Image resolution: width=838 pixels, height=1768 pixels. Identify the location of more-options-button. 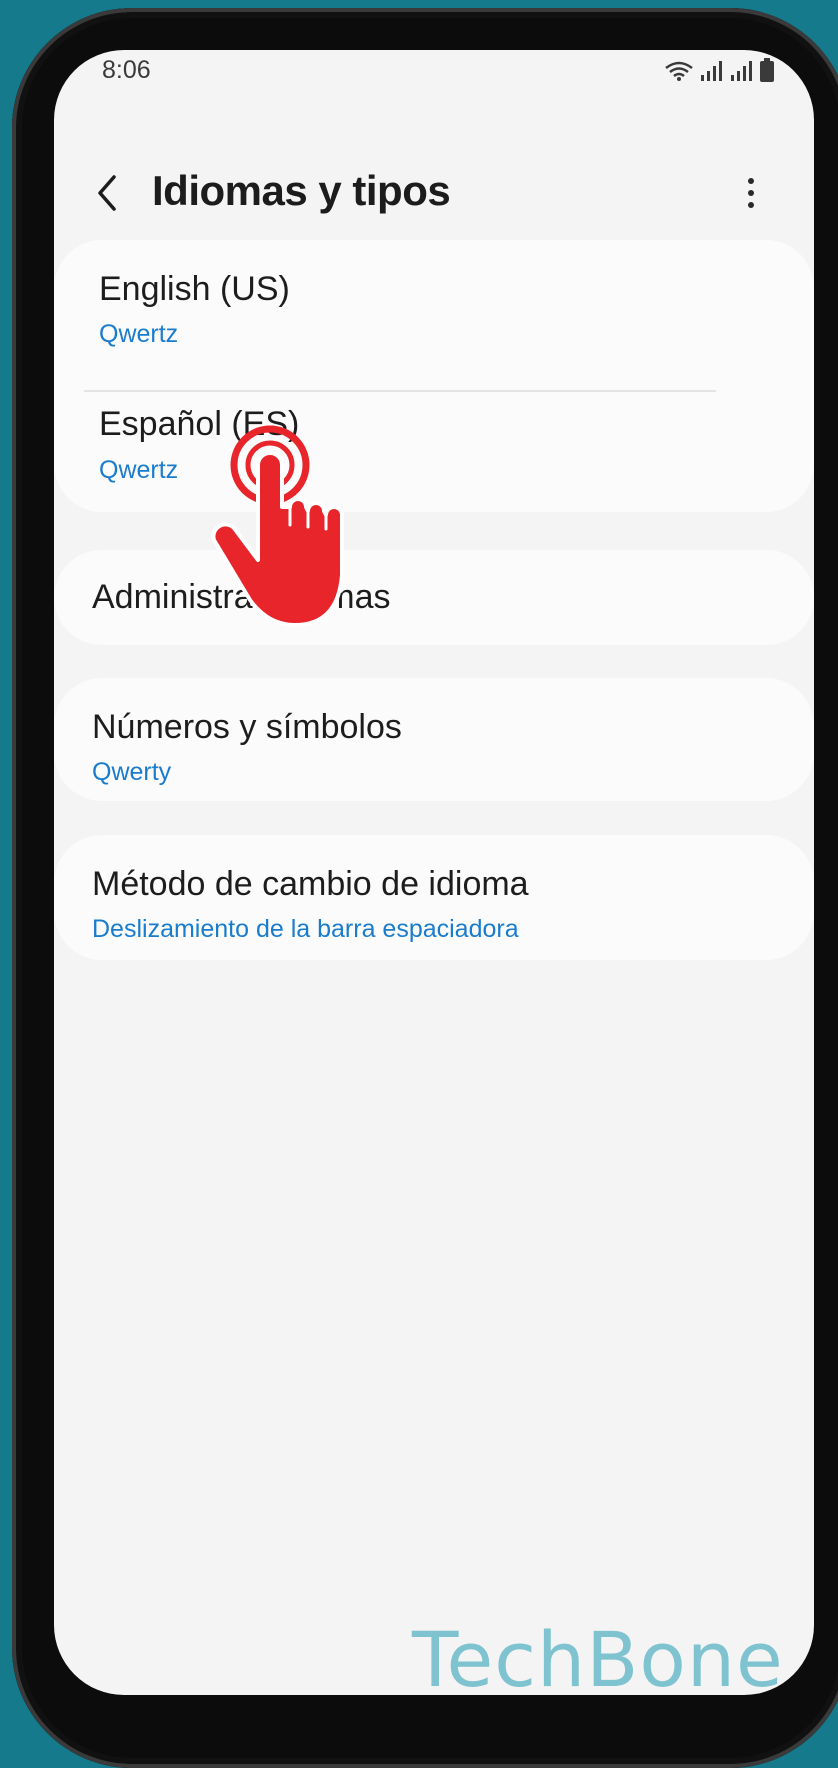
(751, 193).